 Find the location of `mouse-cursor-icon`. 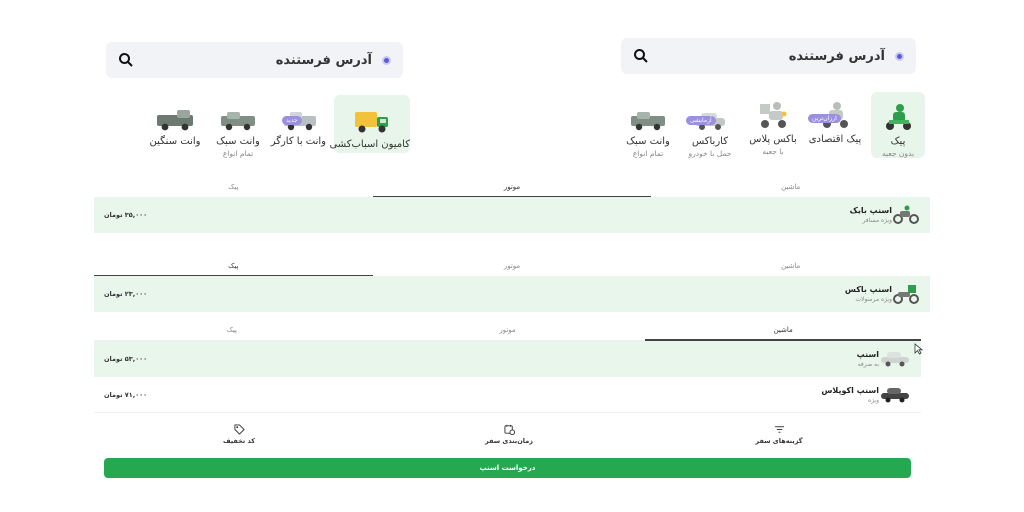

mouse-cursor-icon is located at coordinates (918, 349).